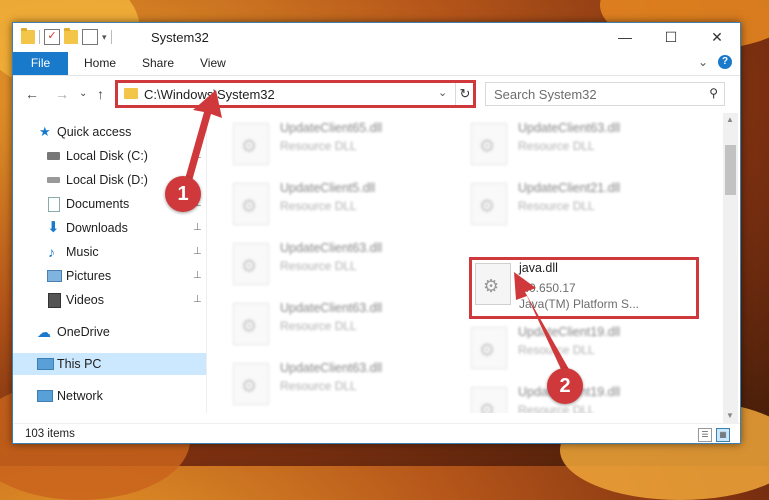 The image size is (769, 500). What do you see at coordinates (45, 396) in the screenshot?
I see `network-icon` at bounding box center [45, 396].